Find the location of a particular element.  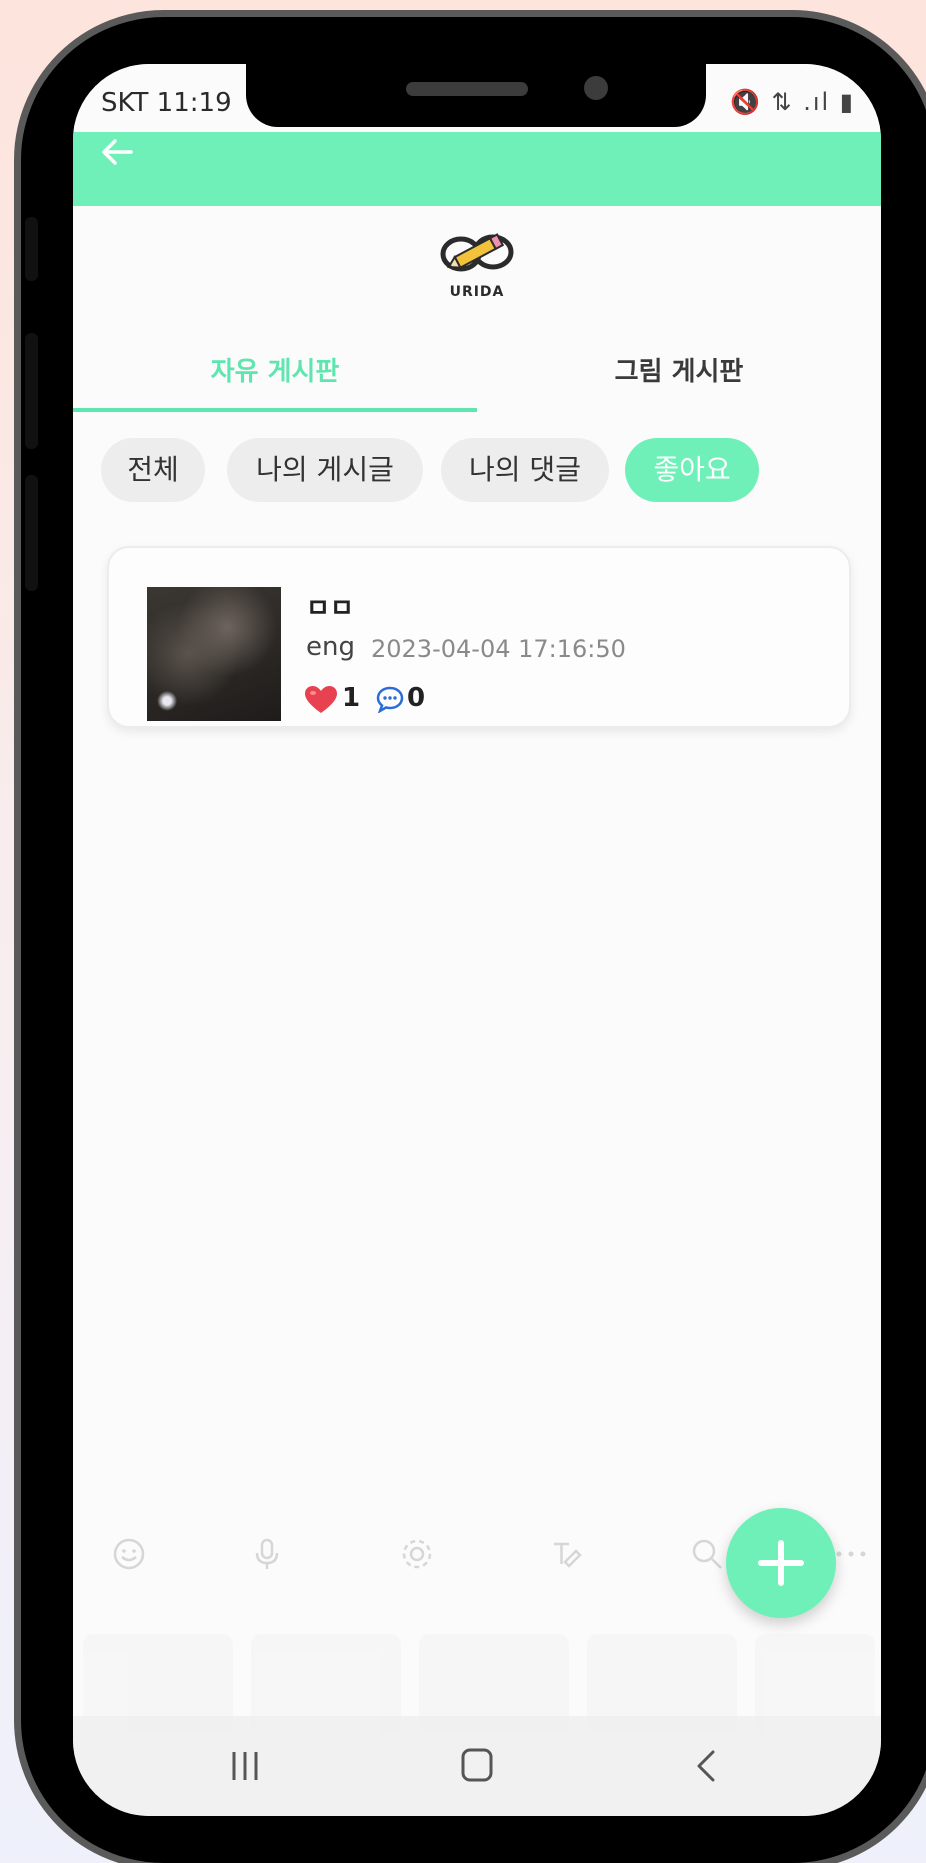

logo-text: URIDA is located at coordinates (477, 292).